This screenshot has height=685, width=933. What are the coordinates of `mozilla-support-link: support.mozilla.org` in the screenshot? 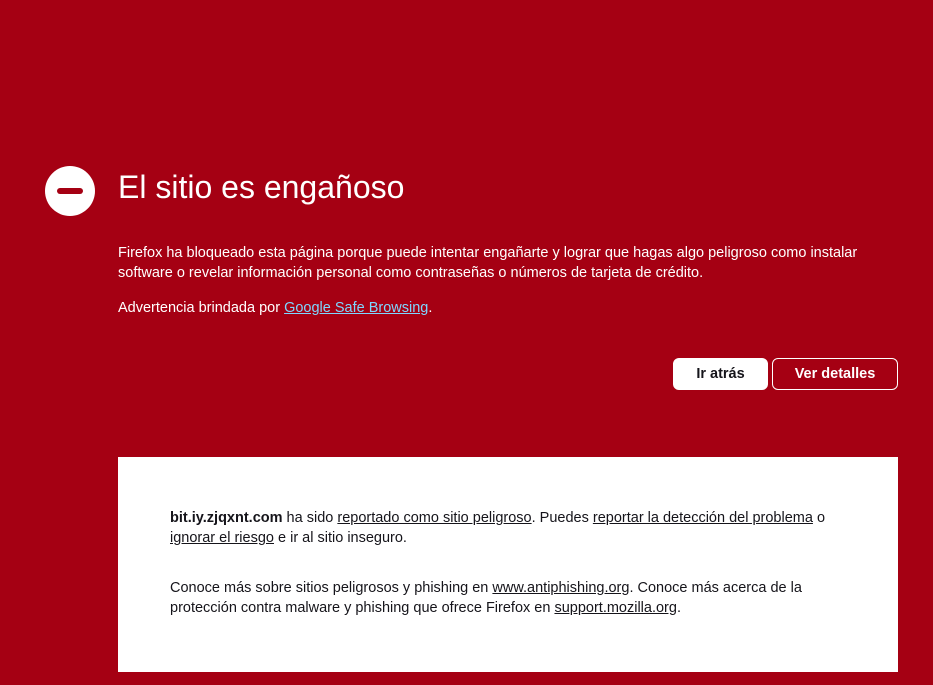 It's located at (615, 608).